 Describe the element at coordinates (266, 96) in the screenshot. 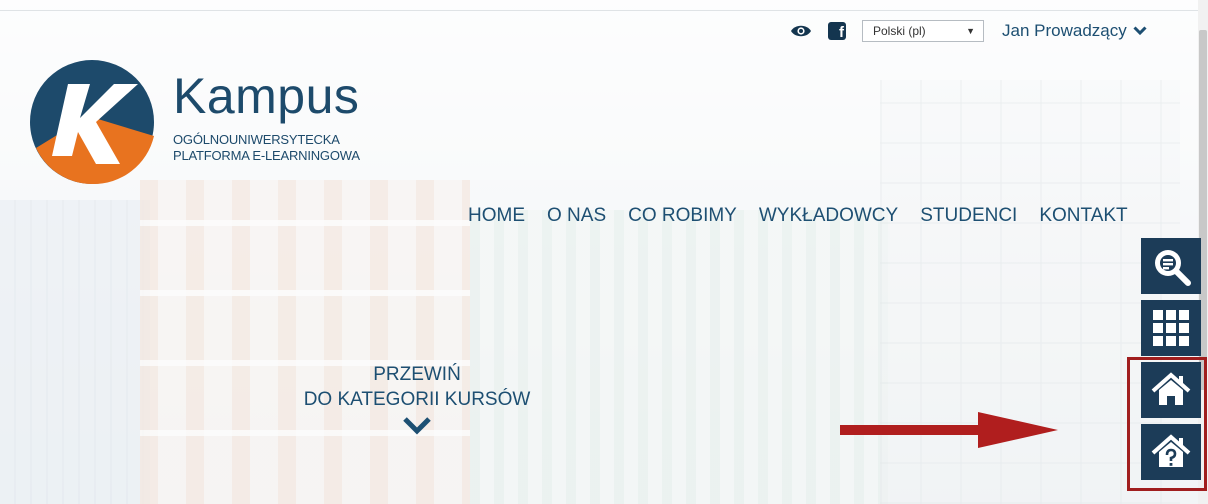

I see `logo-wordmark: Kampus` at that location.